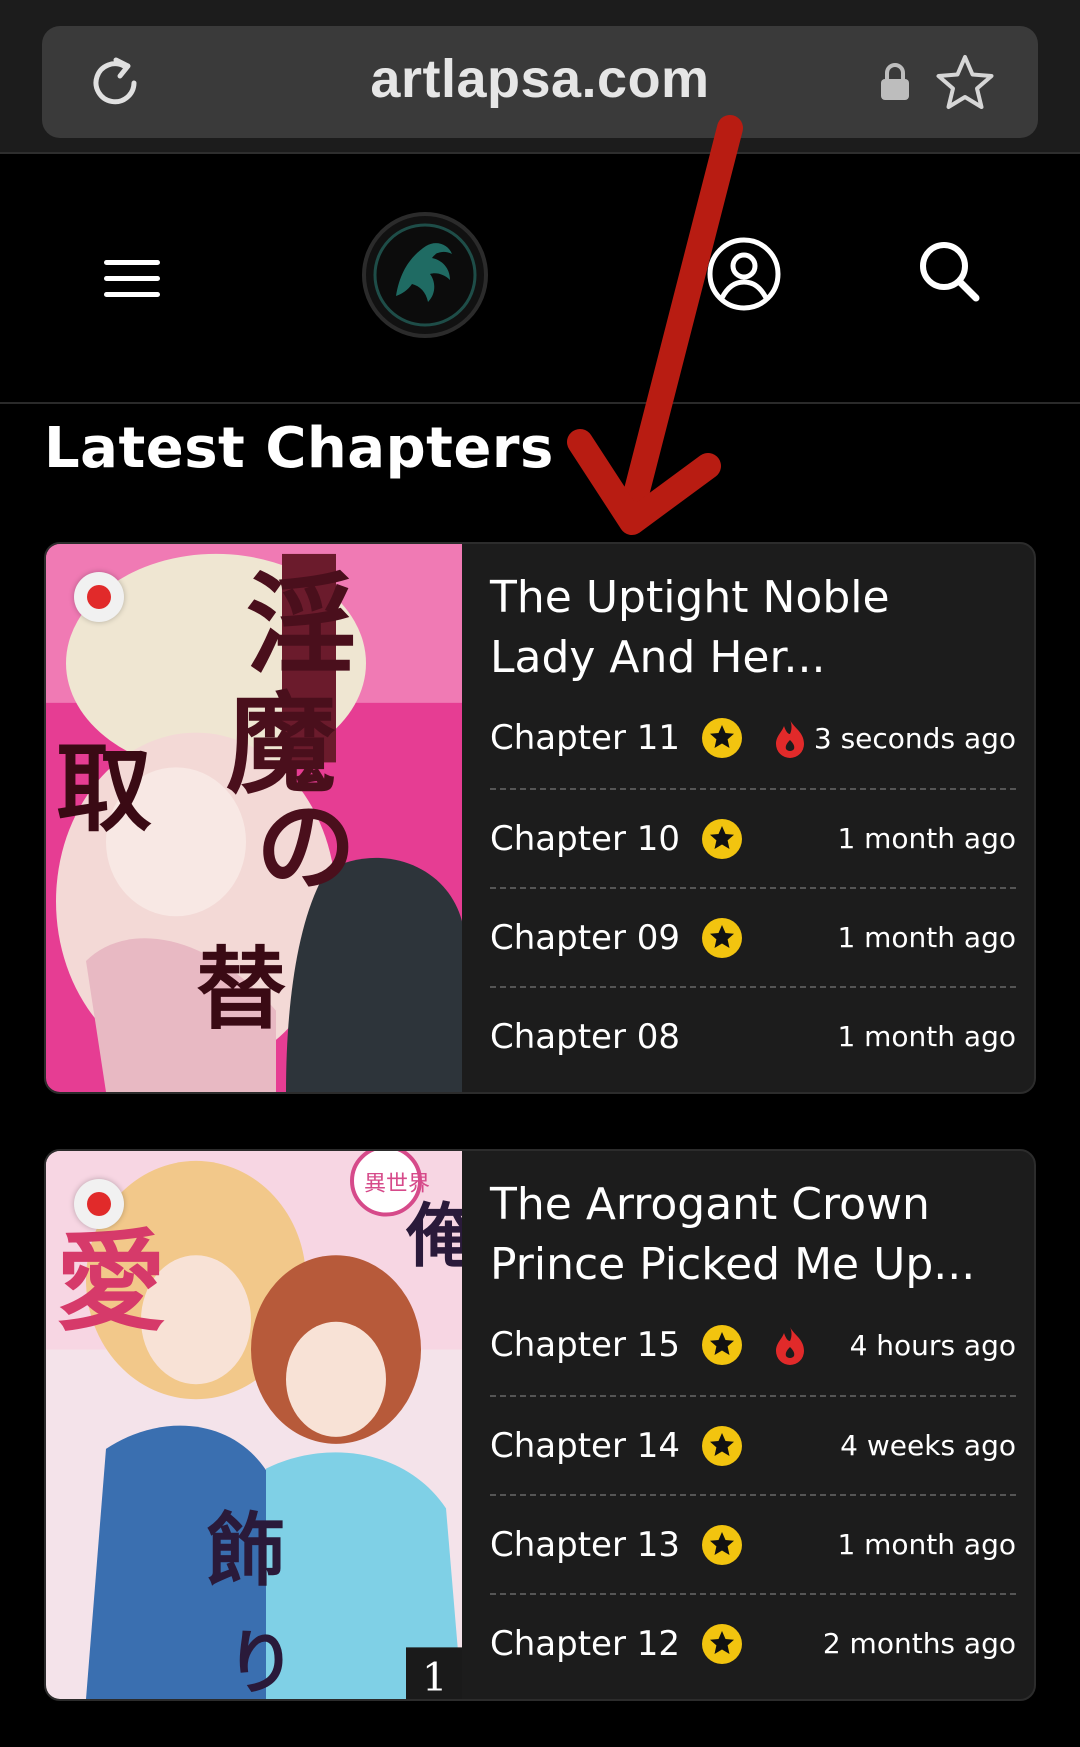 The width and height of the screenshot is (1080, 1747). What do you see at coordinates (949, 271) in the screenshot?
I see `search-icon` at bounding box center [949, 271].